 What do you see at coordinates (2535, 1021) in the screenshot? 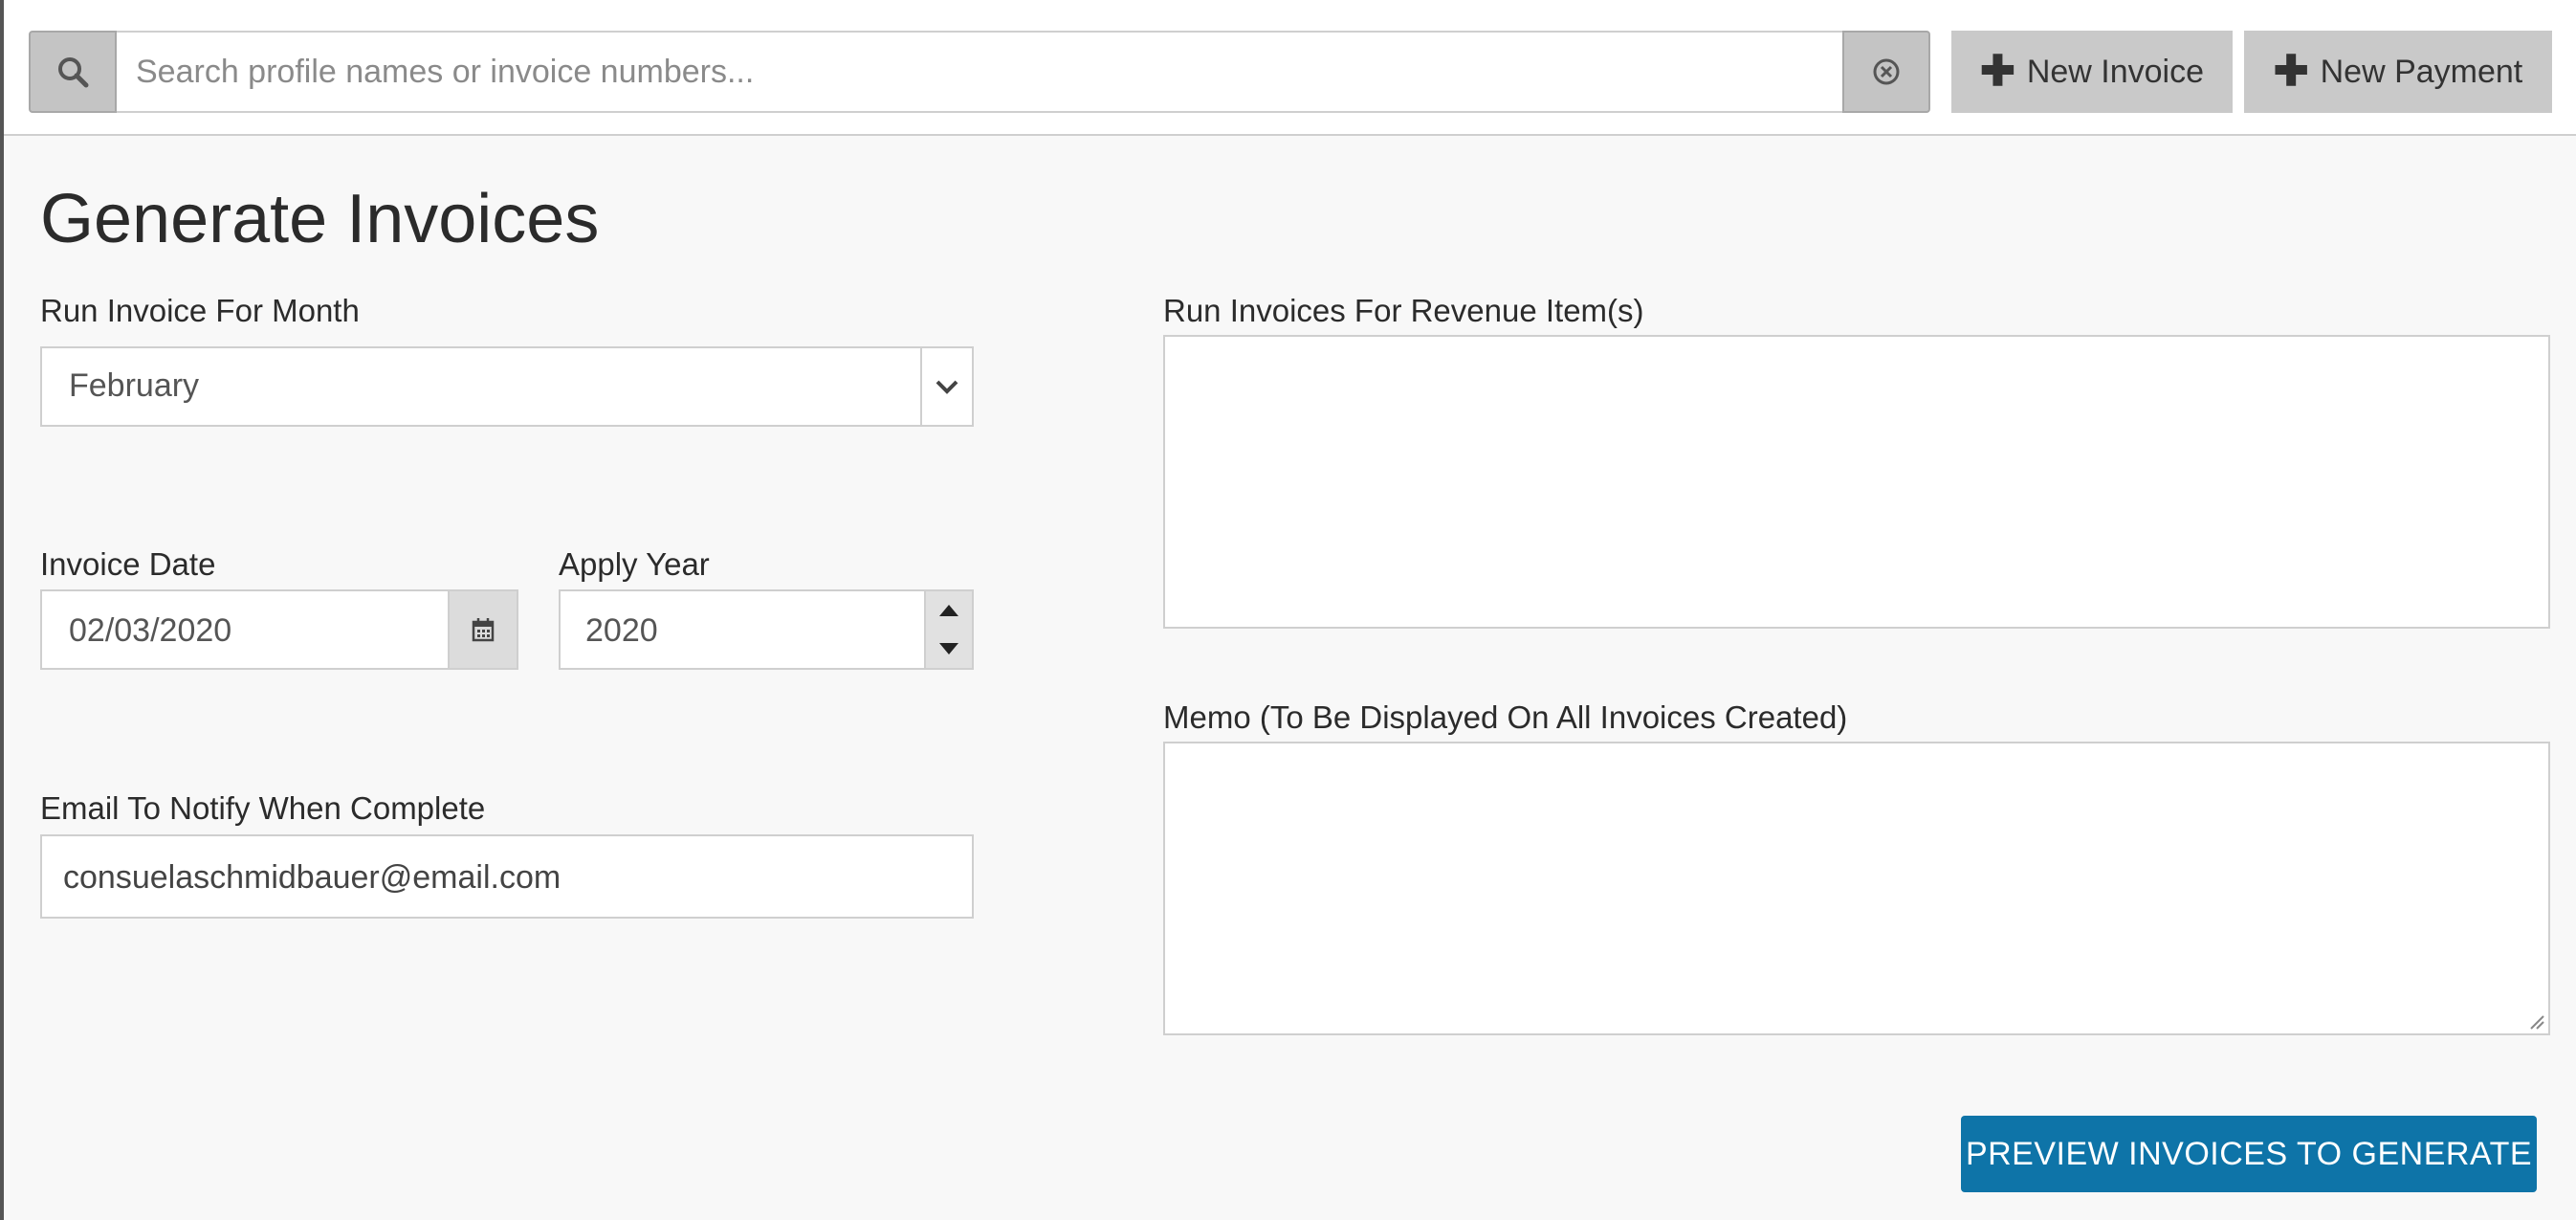
I see `resize-grip-icon` at bounding box center [2535, 1021].